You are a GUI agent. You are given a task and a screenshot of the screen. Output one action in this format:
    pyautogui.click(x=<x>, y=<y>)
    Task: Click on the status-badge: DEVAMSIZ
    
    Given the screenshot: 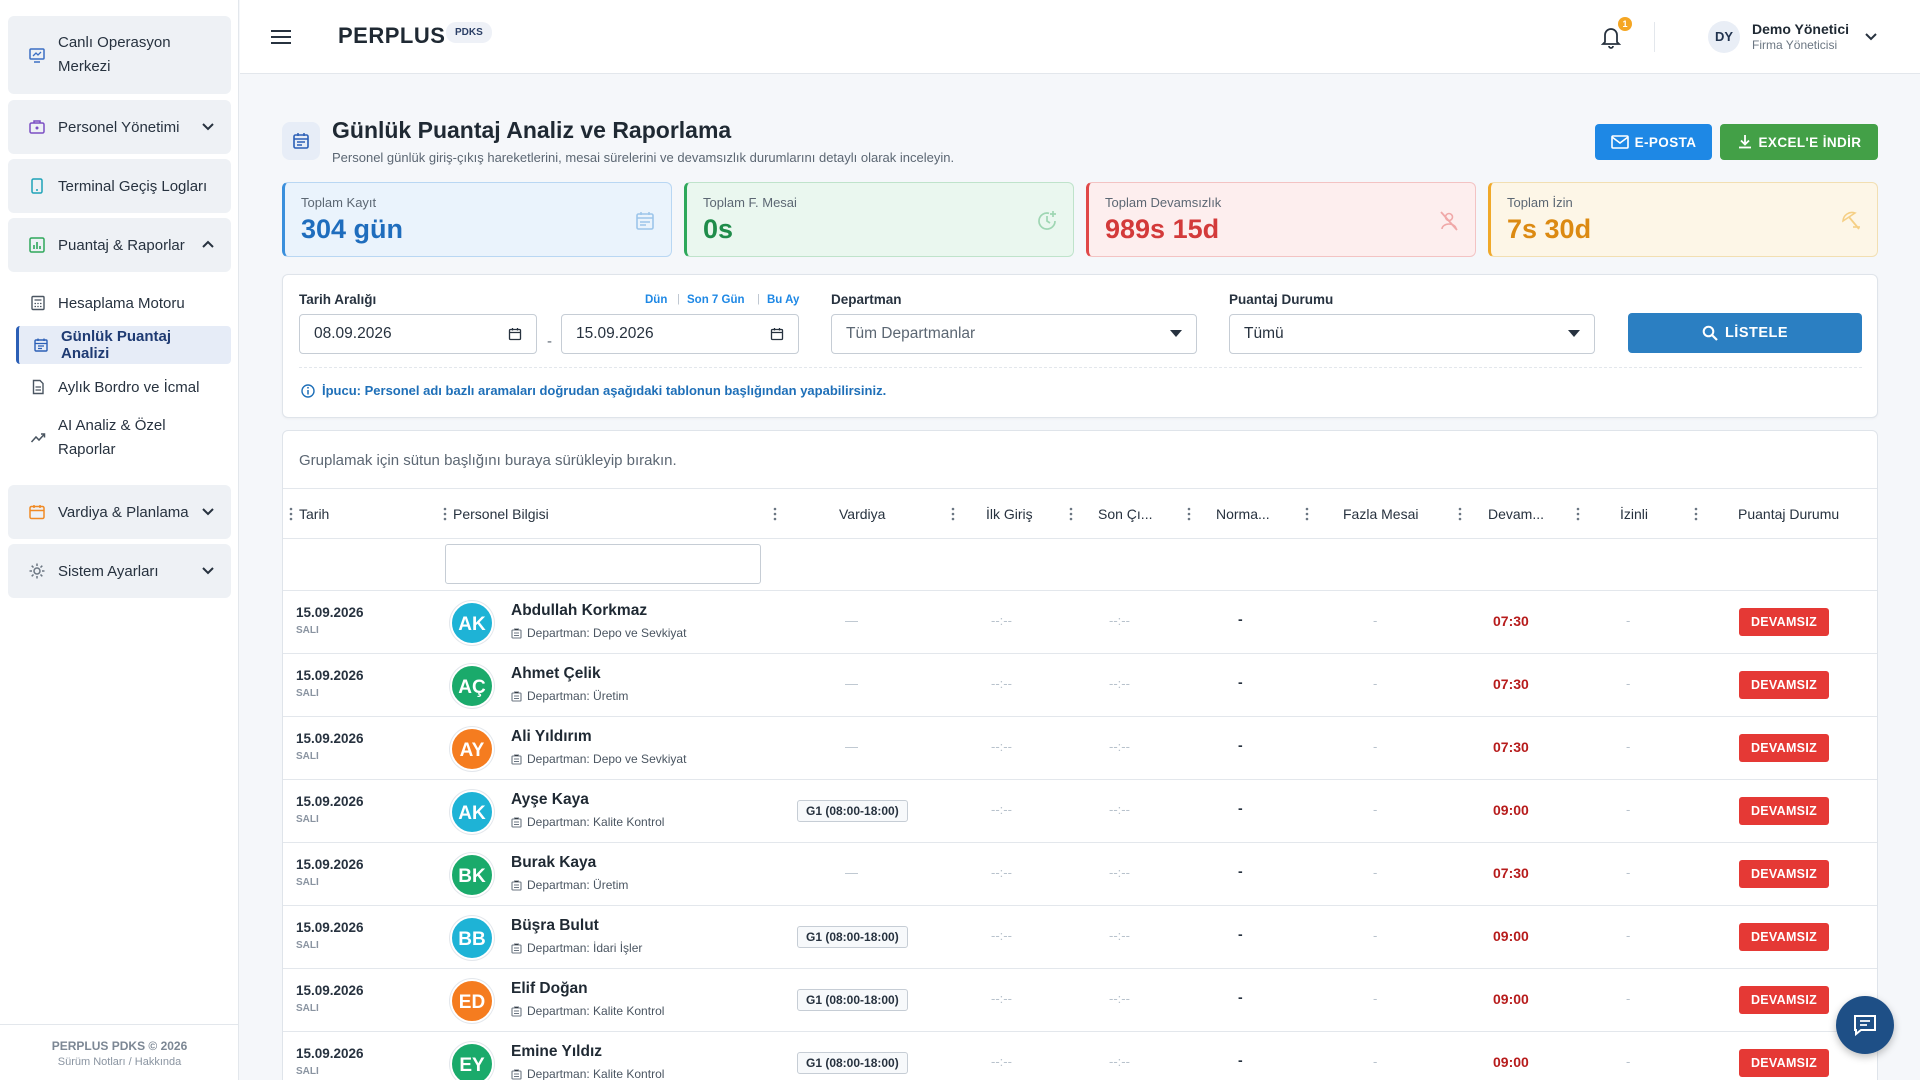 What is the action you would take?
    pyautogui.click(x=1784, y=811)
    